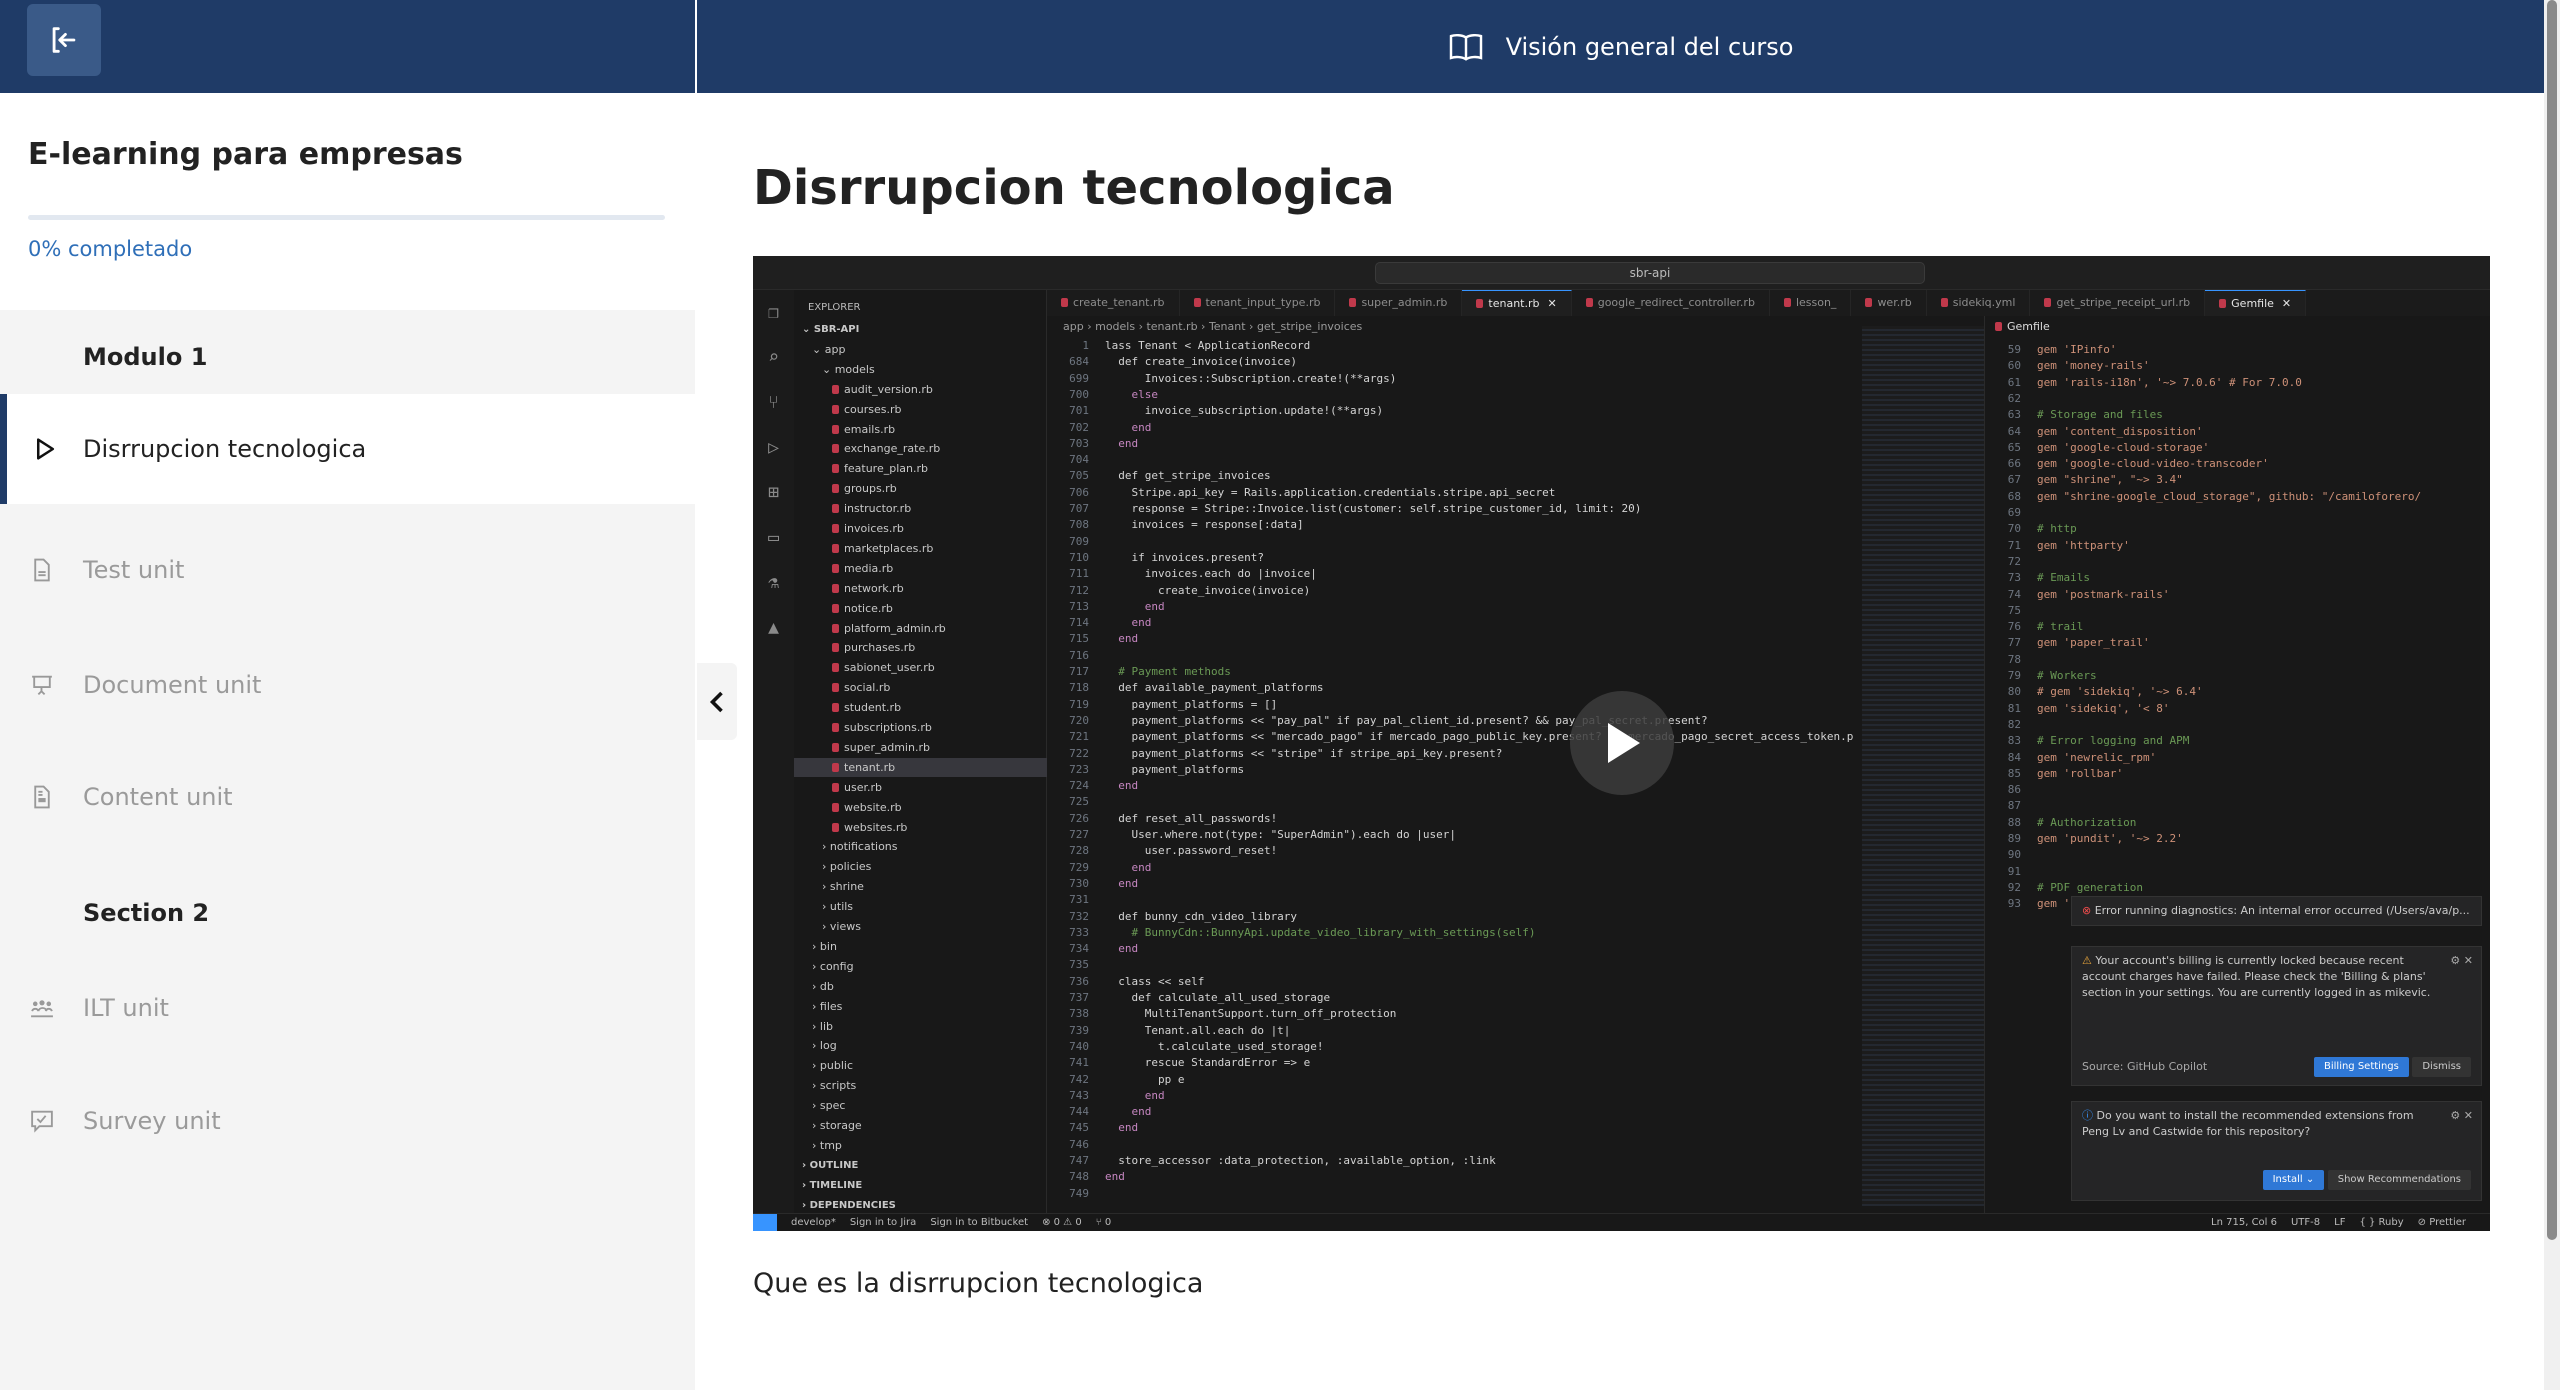  Describe the element at coordinates (2014, 773) in the screenshot. I see `line-number: 85` at that location.